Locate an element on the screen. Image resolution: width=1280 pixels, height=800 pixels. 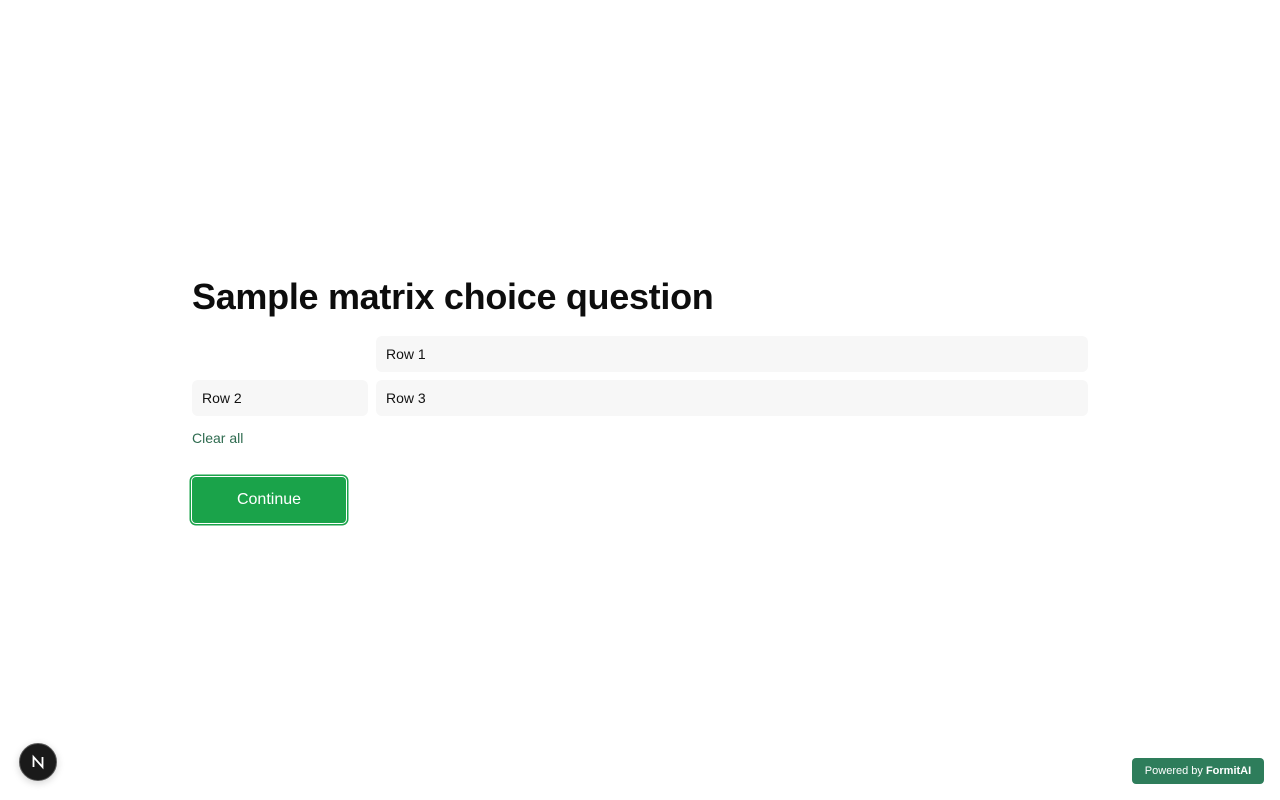
matrix-option-row-2: Row 2 is located at coordinates (280, 398).